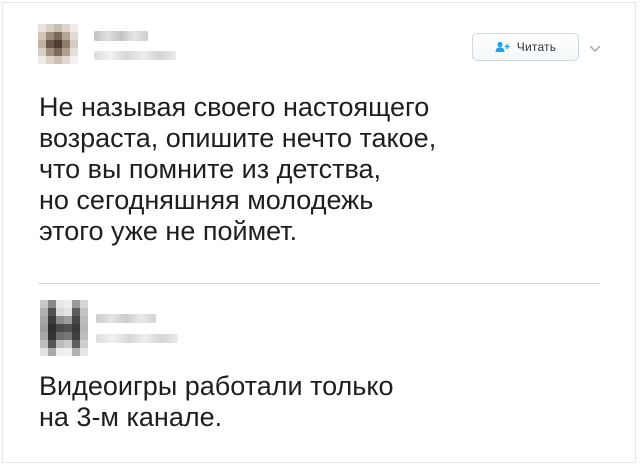 Image resolution: width=640 pixels, height=467 pixels. Describe the element at coordinates (216, 401) in the screenshot. I see `reply-text: Видеоигры работали только на 3-м канале.` at that location.